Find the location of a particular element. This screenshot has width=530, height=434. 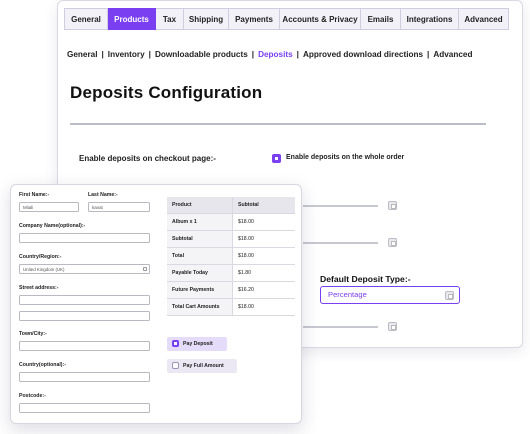

subnav-approved-download-directions: Approved download directions is located at coordinates (363, 54).